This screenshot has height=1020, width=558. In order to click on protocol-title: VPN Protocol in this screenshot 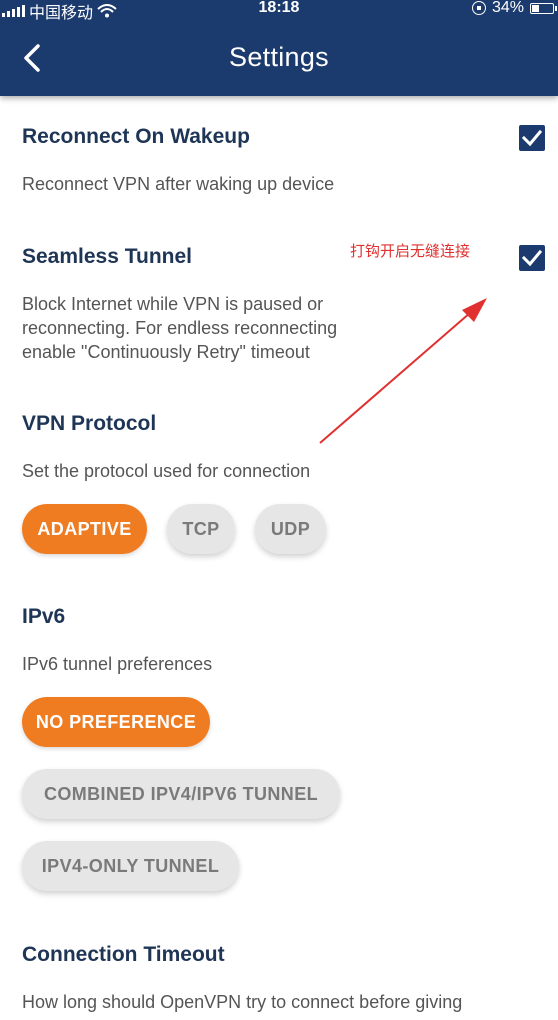, I will do `click(89, 423)`.